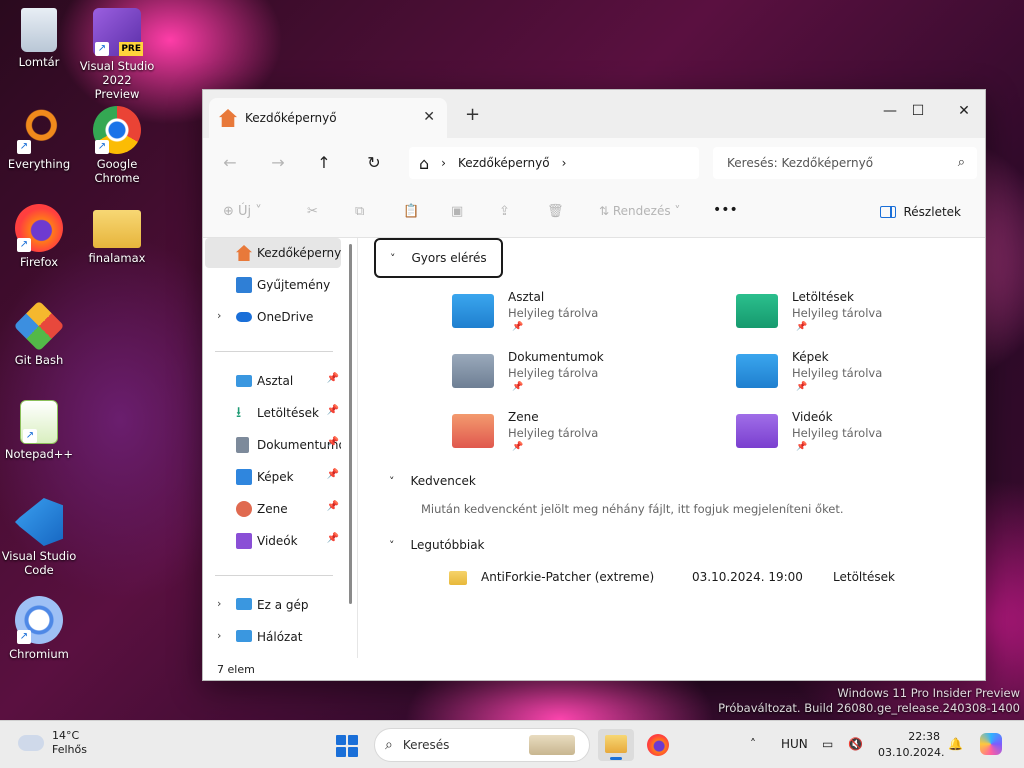  Describe the element at coordinates (242, 211) in the screenshot. I see `new-button: ⊕ Új ˅` at that location.